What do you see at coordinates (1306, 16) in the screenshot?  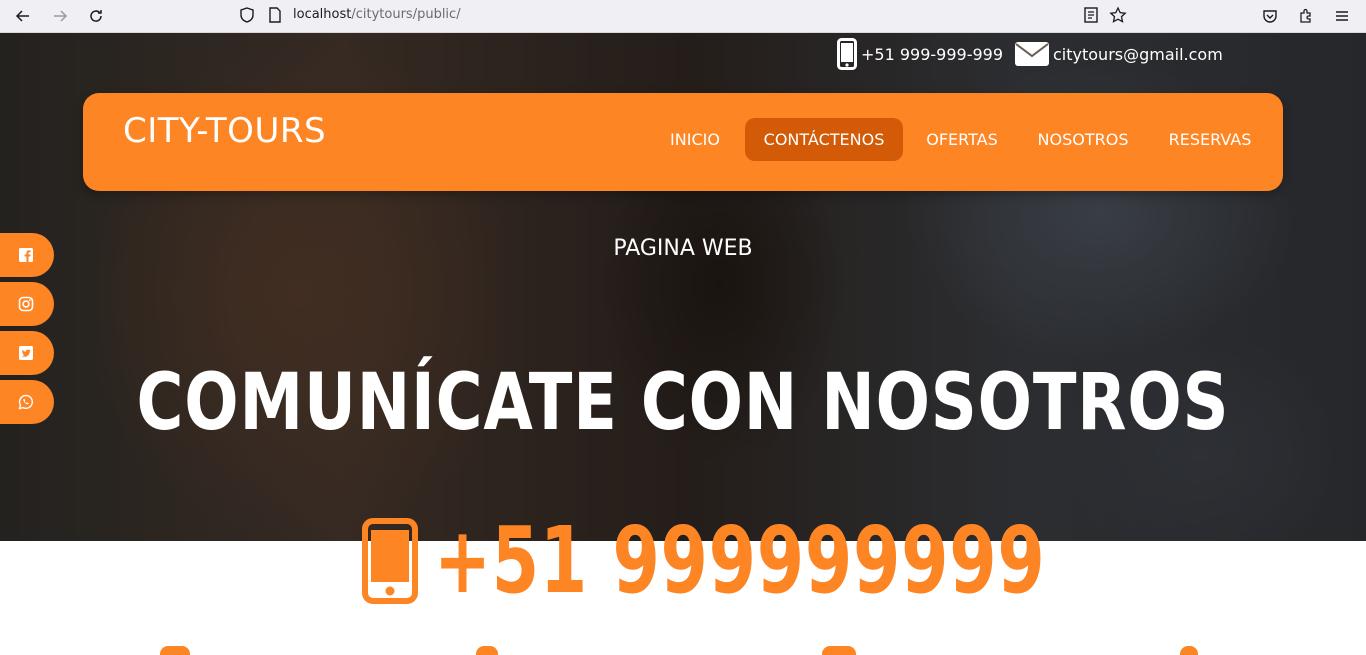 I see `extensions-icon` at bounding box center [1306, 16].